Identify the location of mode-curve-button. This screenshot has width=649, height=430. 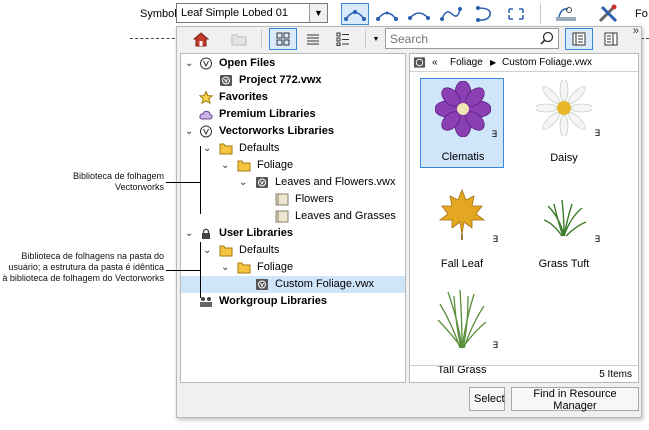
(451, 14).